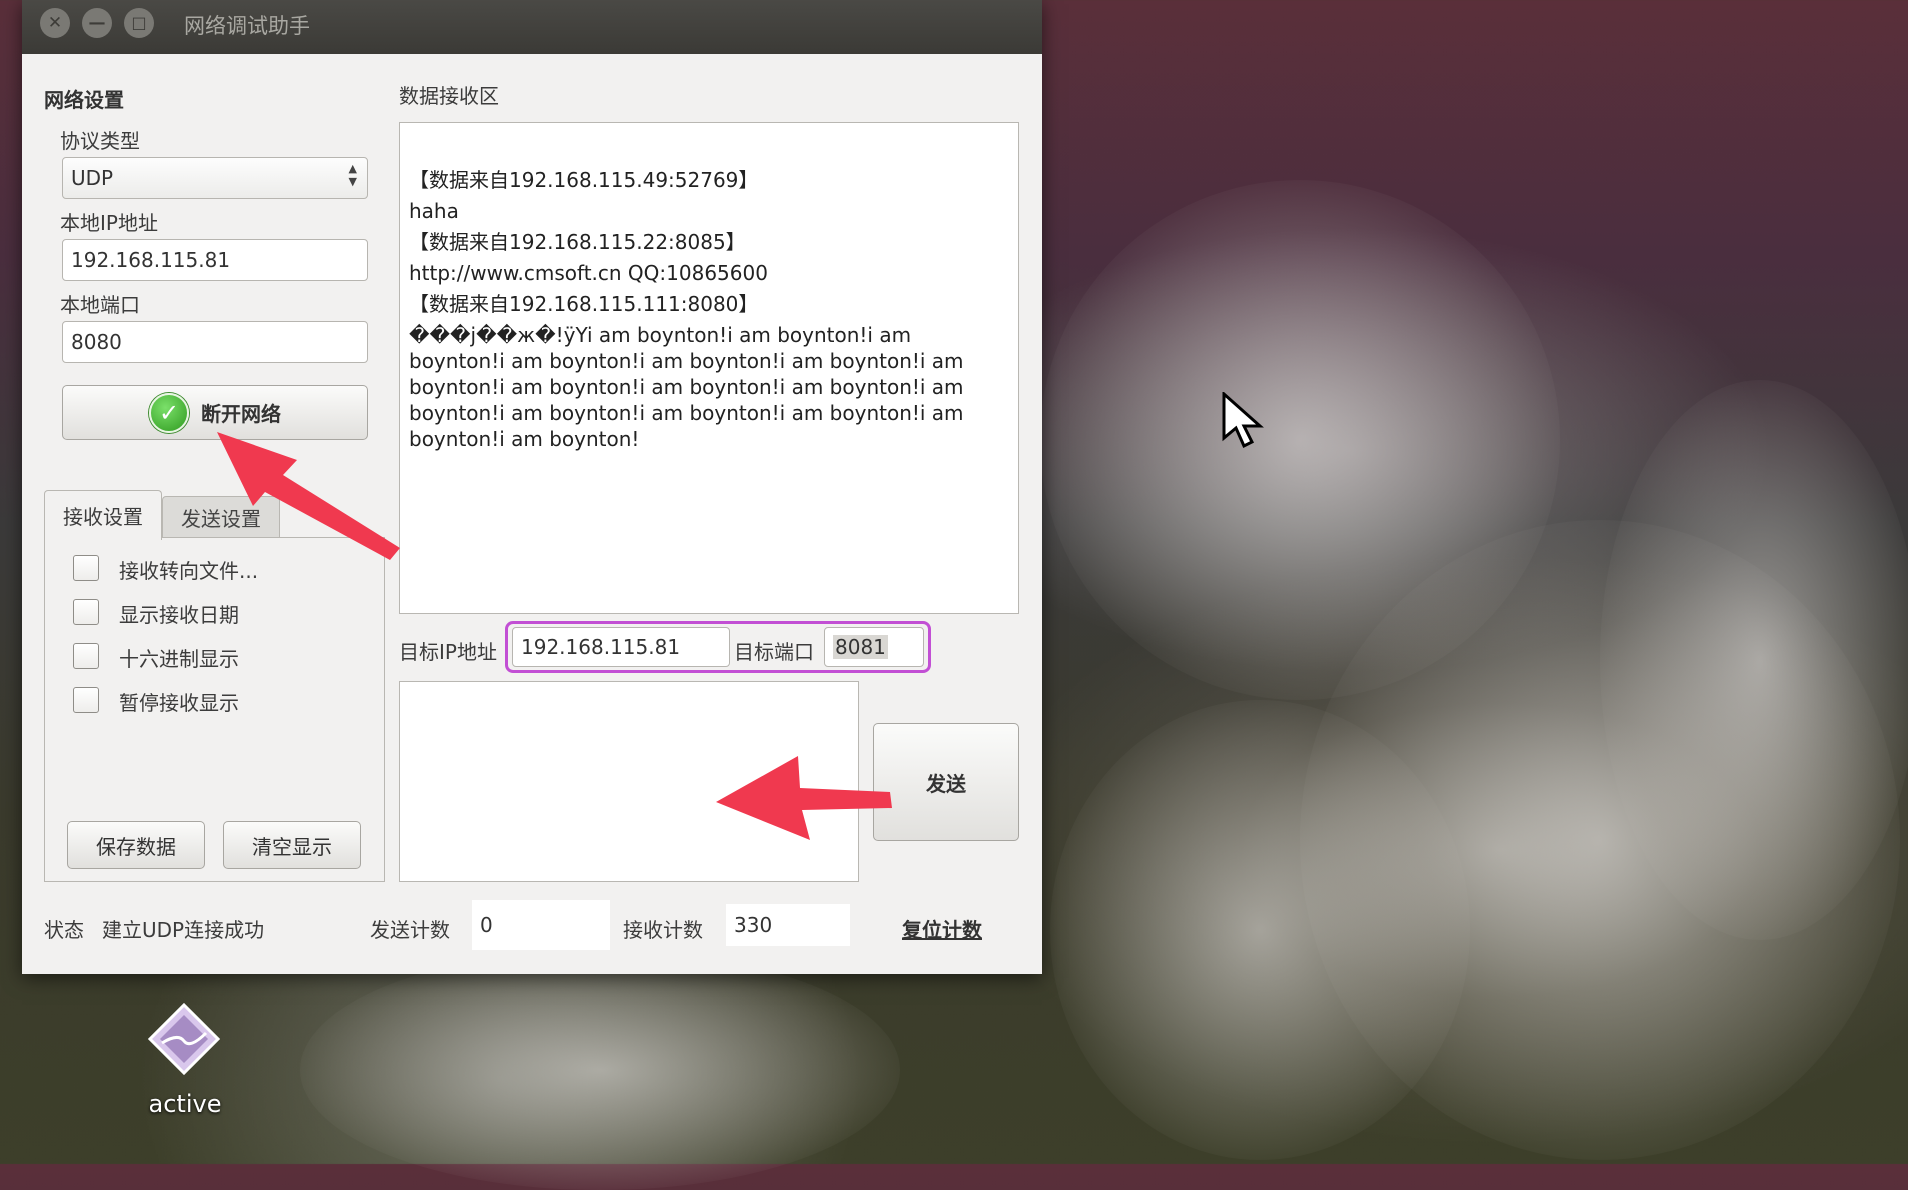 The image size is (1908, 1190). Describe the element at coordinates (292, 845) in the screenshot. I see `clear-display-button: 清空显示` at that location.